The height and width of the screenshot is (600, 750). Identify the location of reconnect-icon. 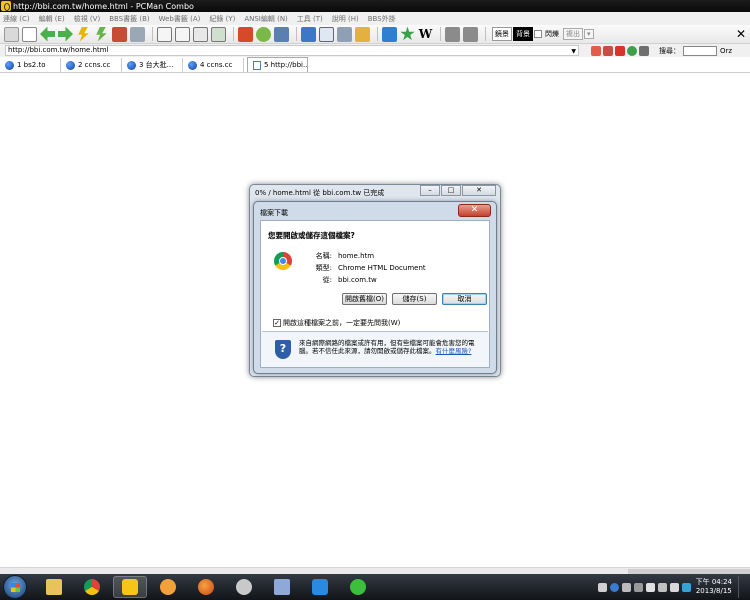
(101, 34).